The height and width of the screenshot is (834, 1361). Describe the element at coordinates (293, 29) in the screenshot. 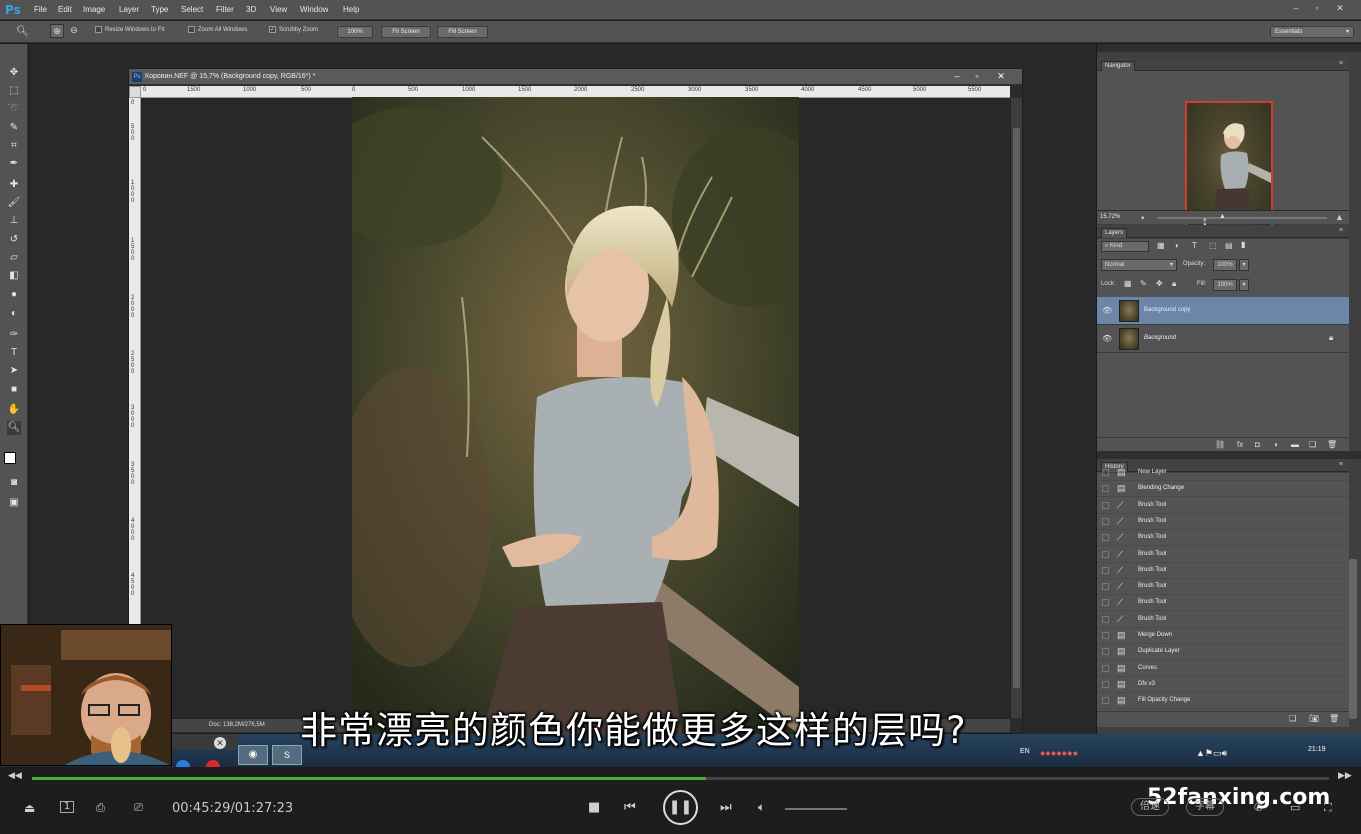

I see `scrubby-zoom-checkbox: ✓ Scrubby Zoom` at that location.